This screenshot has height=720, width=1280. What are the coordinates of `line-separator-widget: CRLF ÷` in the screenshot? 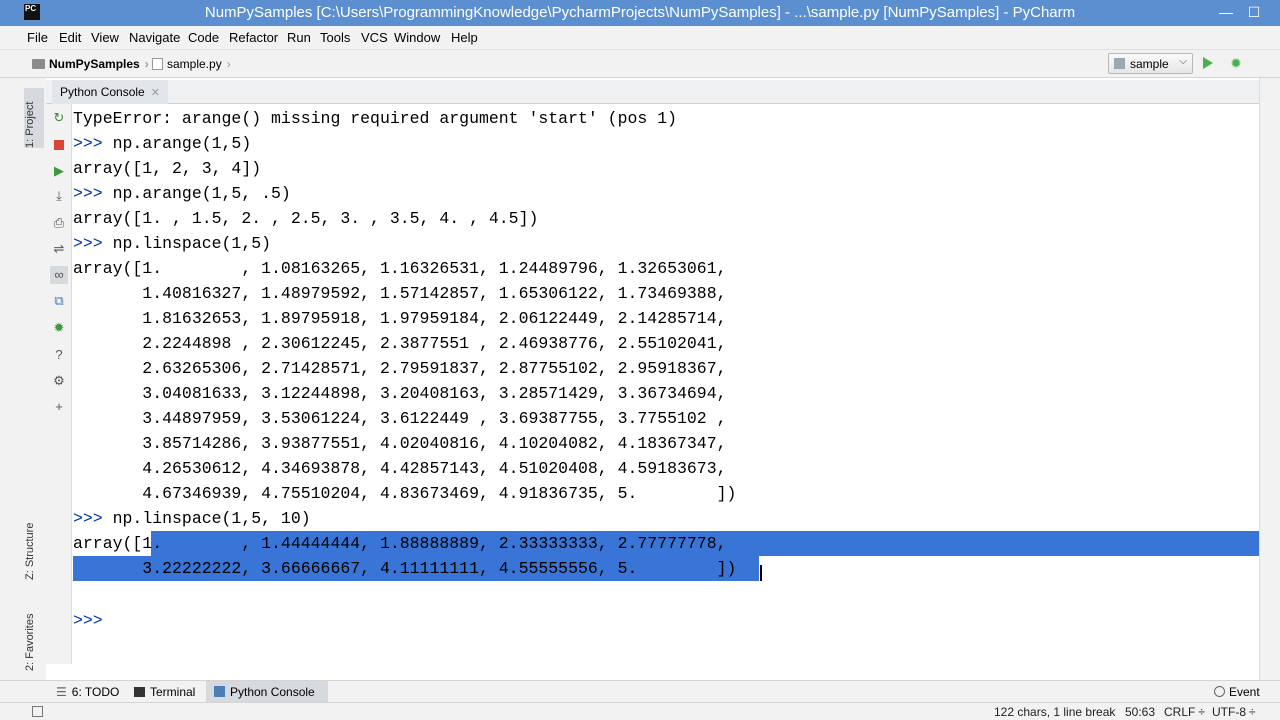 It's located at (1184, 712).